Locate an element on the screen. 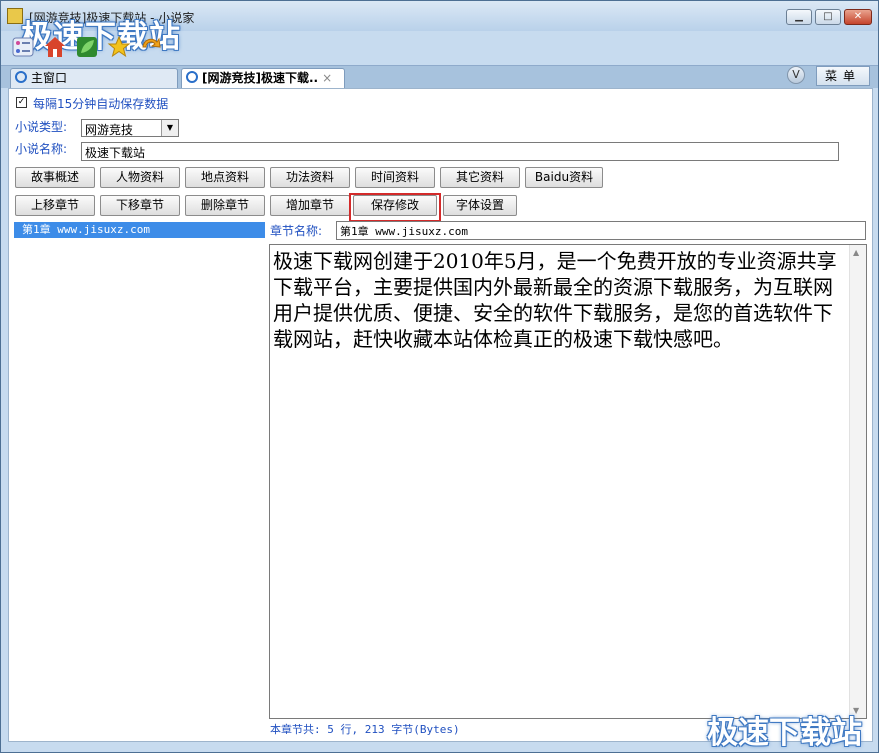 Image resolution: width=879 pixels, height=753 pixels. tab-novel: [网游竞技]极速下载.. × is located at coordinates (263, 78).